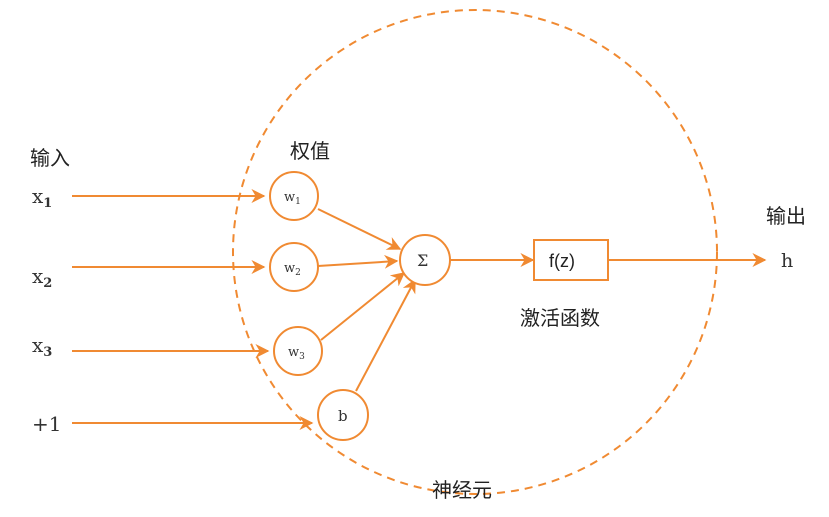 The image size is (829, 517). What do you see at coordinates (787, 261) in the screenshot?
I see `output-symbol: h` at bounding box center [787, 261].